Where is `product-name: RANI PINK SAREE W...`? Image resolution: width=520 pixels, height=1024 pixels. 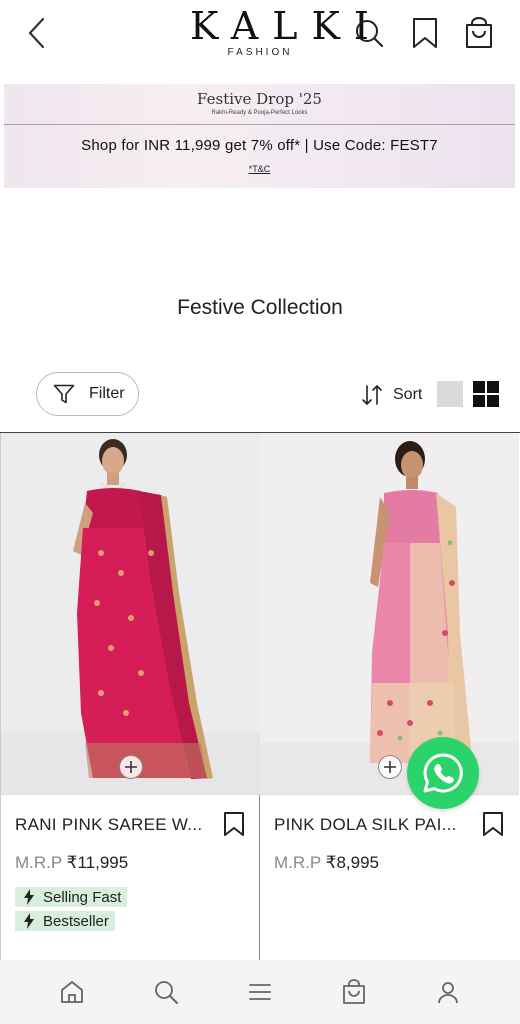 product-name: RANI PINK SAREE W... is located at coordinates (110, 825).